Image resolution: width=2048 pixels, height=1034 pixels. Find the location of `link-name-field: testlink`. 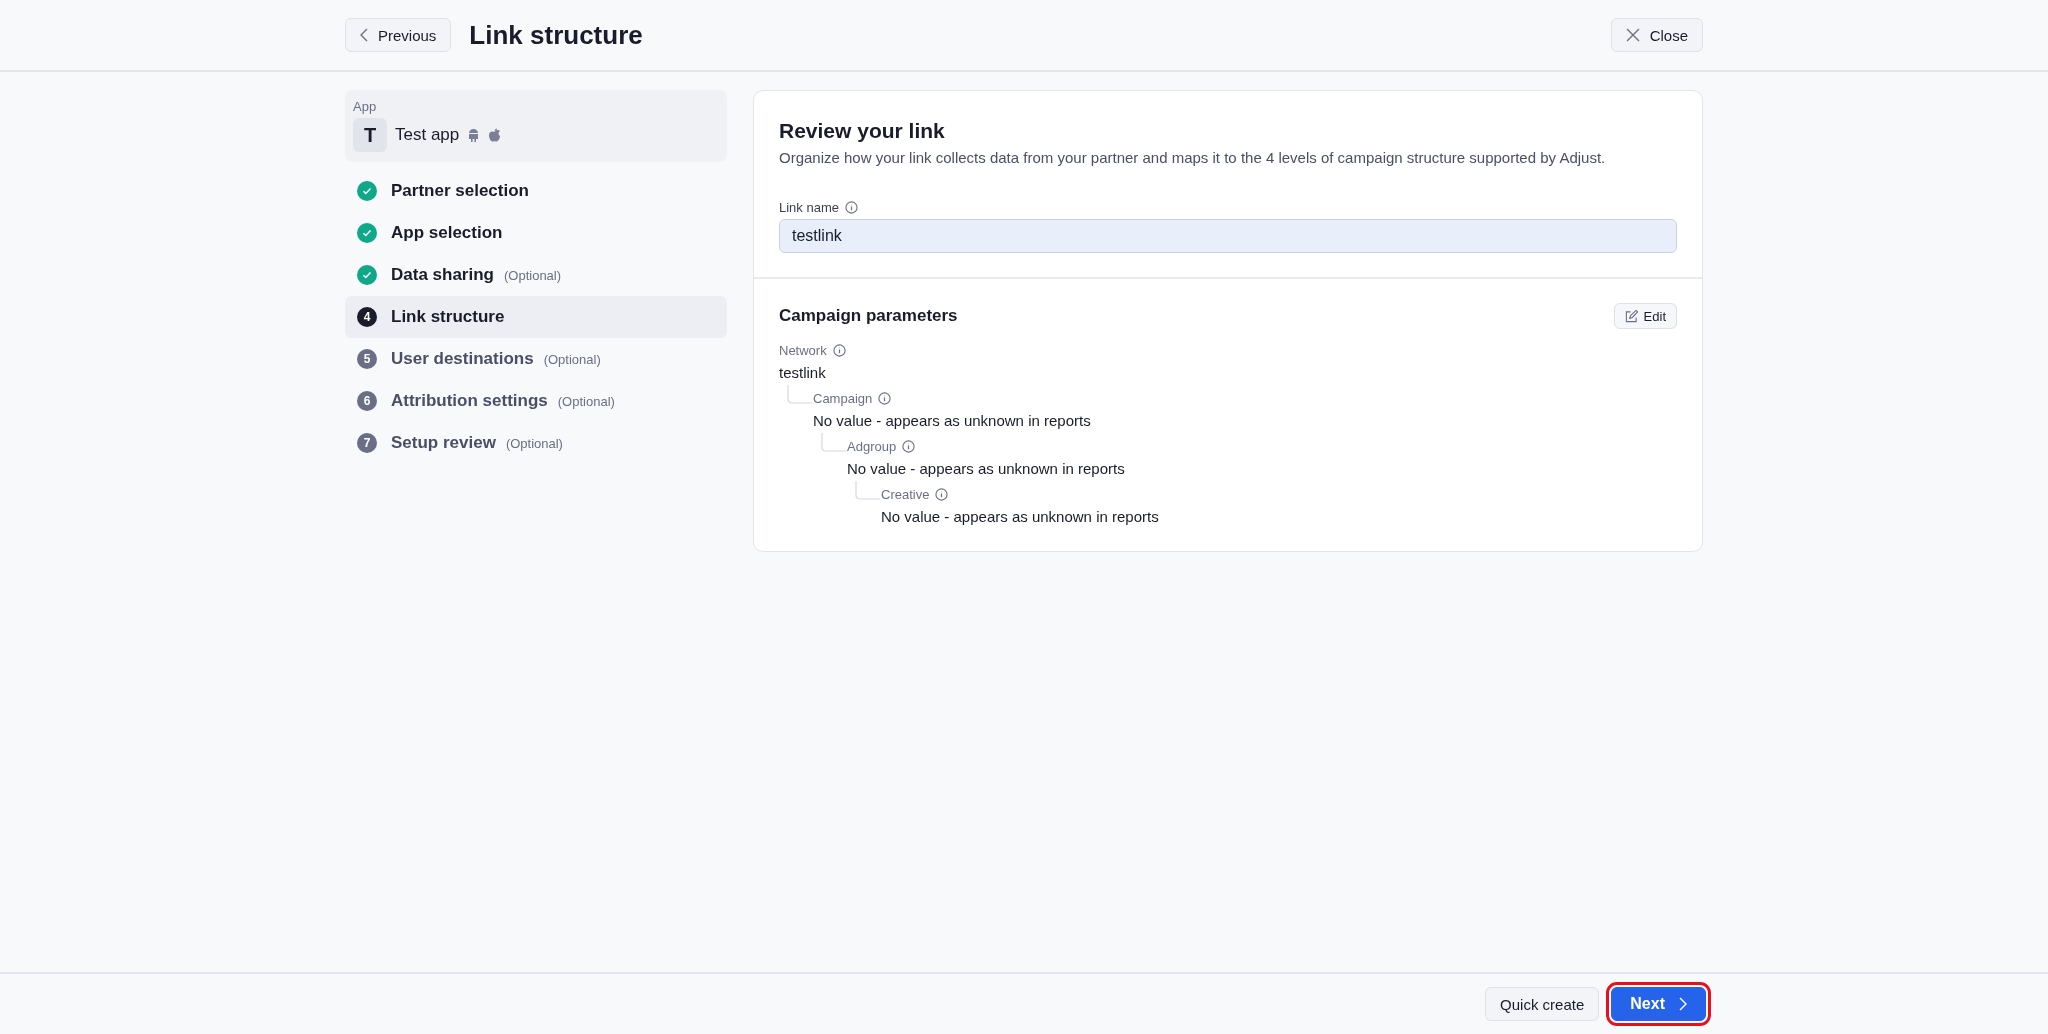

link-name-field: testlink is located at coordinates (1228, 236).